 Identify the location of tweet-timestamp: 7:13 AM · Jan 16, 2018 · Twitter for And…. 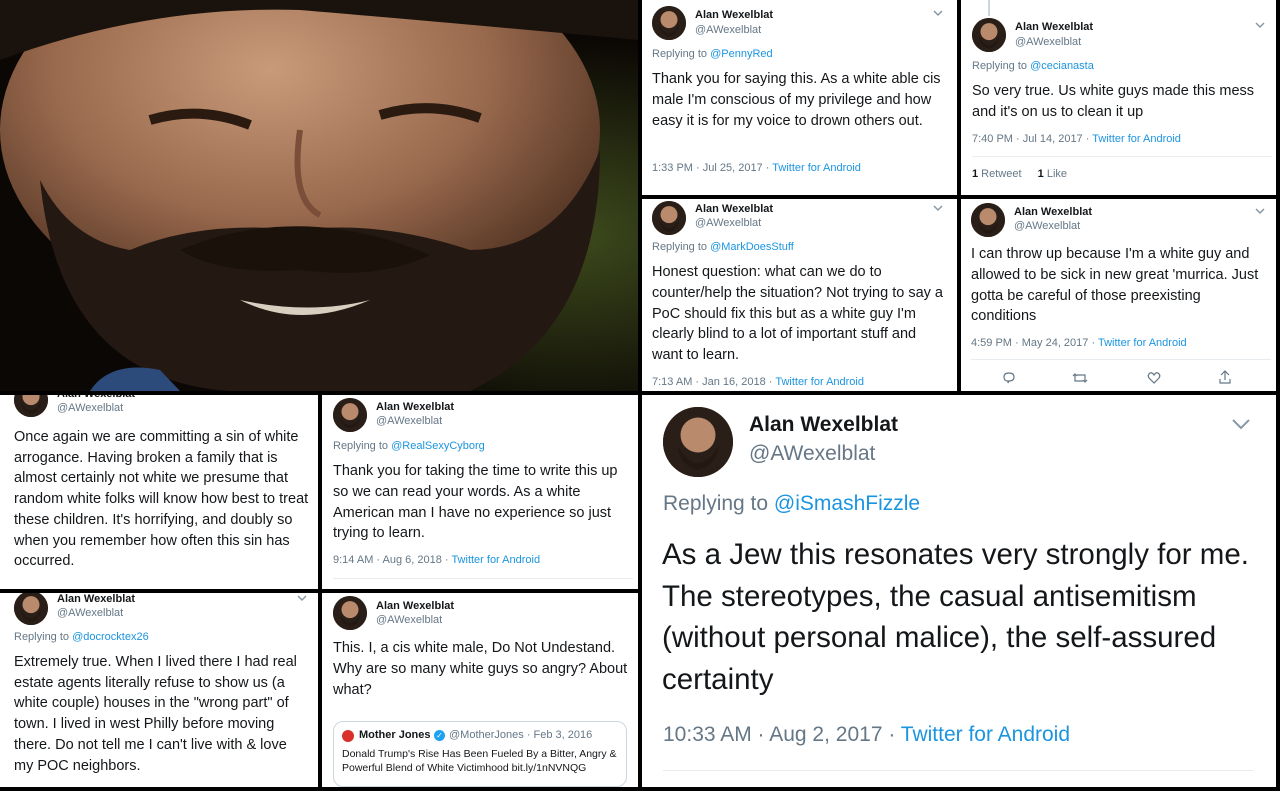
(758, 382).